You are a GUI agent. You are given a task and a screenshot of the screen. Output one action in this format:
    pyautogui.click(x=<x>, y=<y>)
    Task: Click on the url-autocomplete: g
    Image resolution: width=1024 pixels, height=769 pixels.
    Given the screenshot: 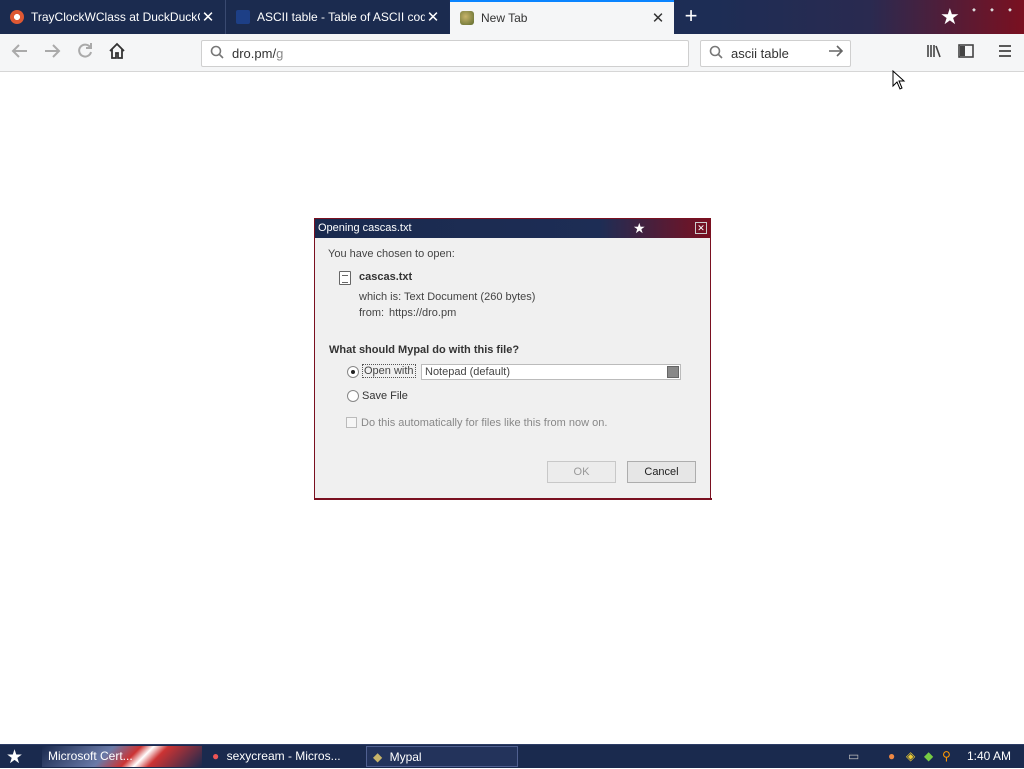 What is the action you would take?
    pyautogui.click(x=280, y=53)
    